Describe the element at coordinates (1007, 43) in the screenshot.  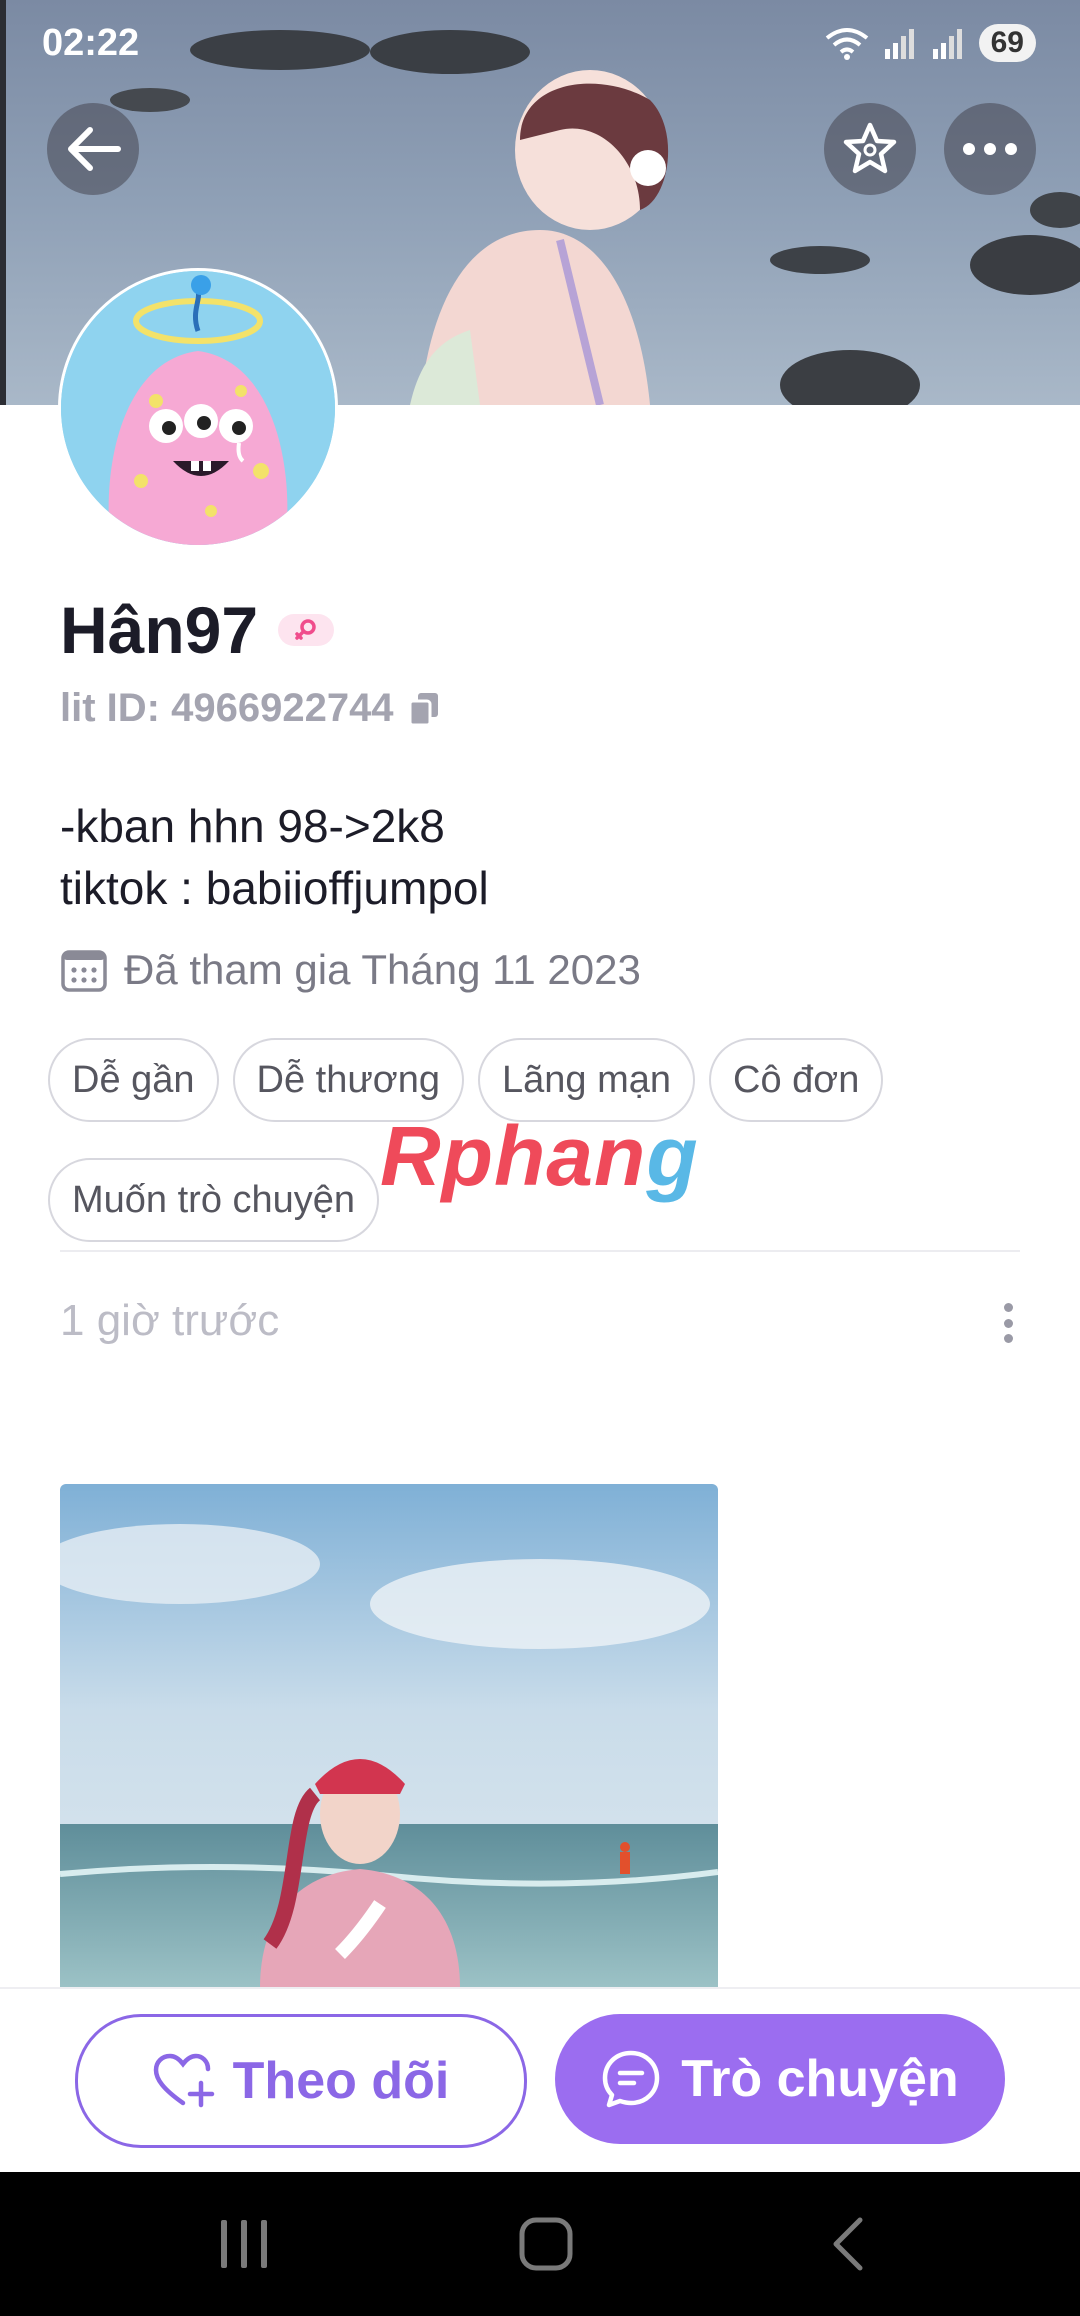
I see `battery-indicator: 69` at that location.